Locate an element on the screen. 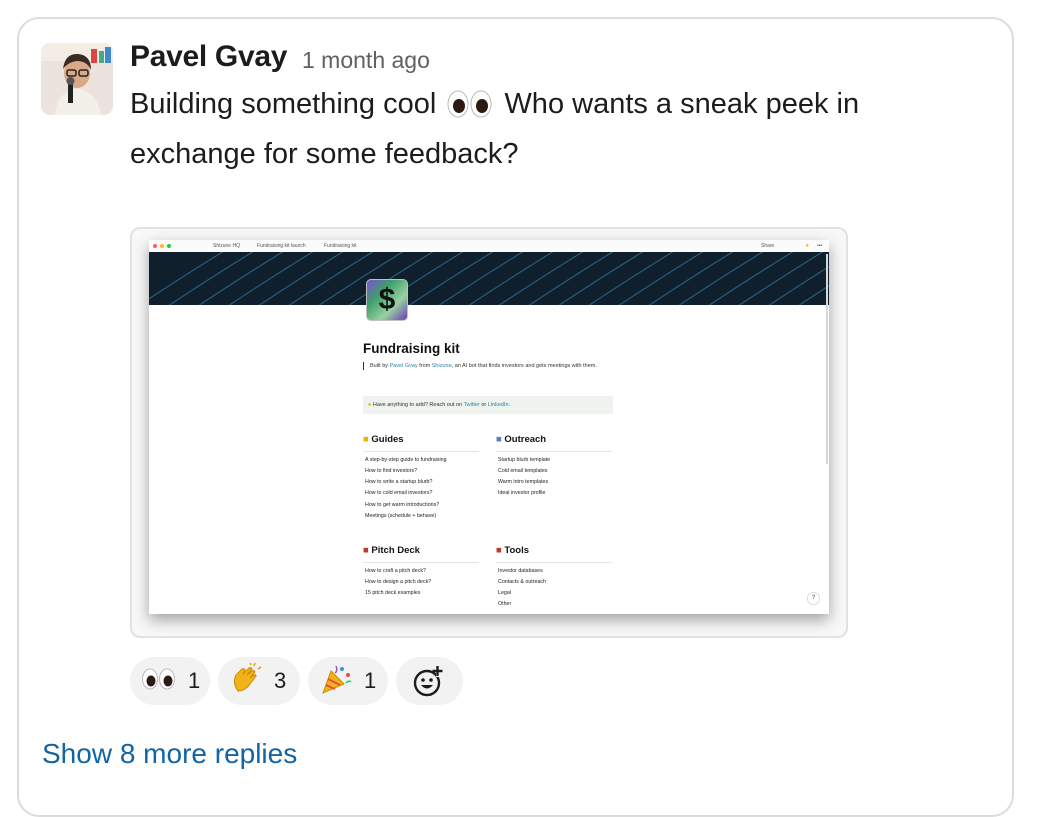 This screenshot has height=817, width=1038. reaction-clap: 3 is located at coordinates (259, 681).